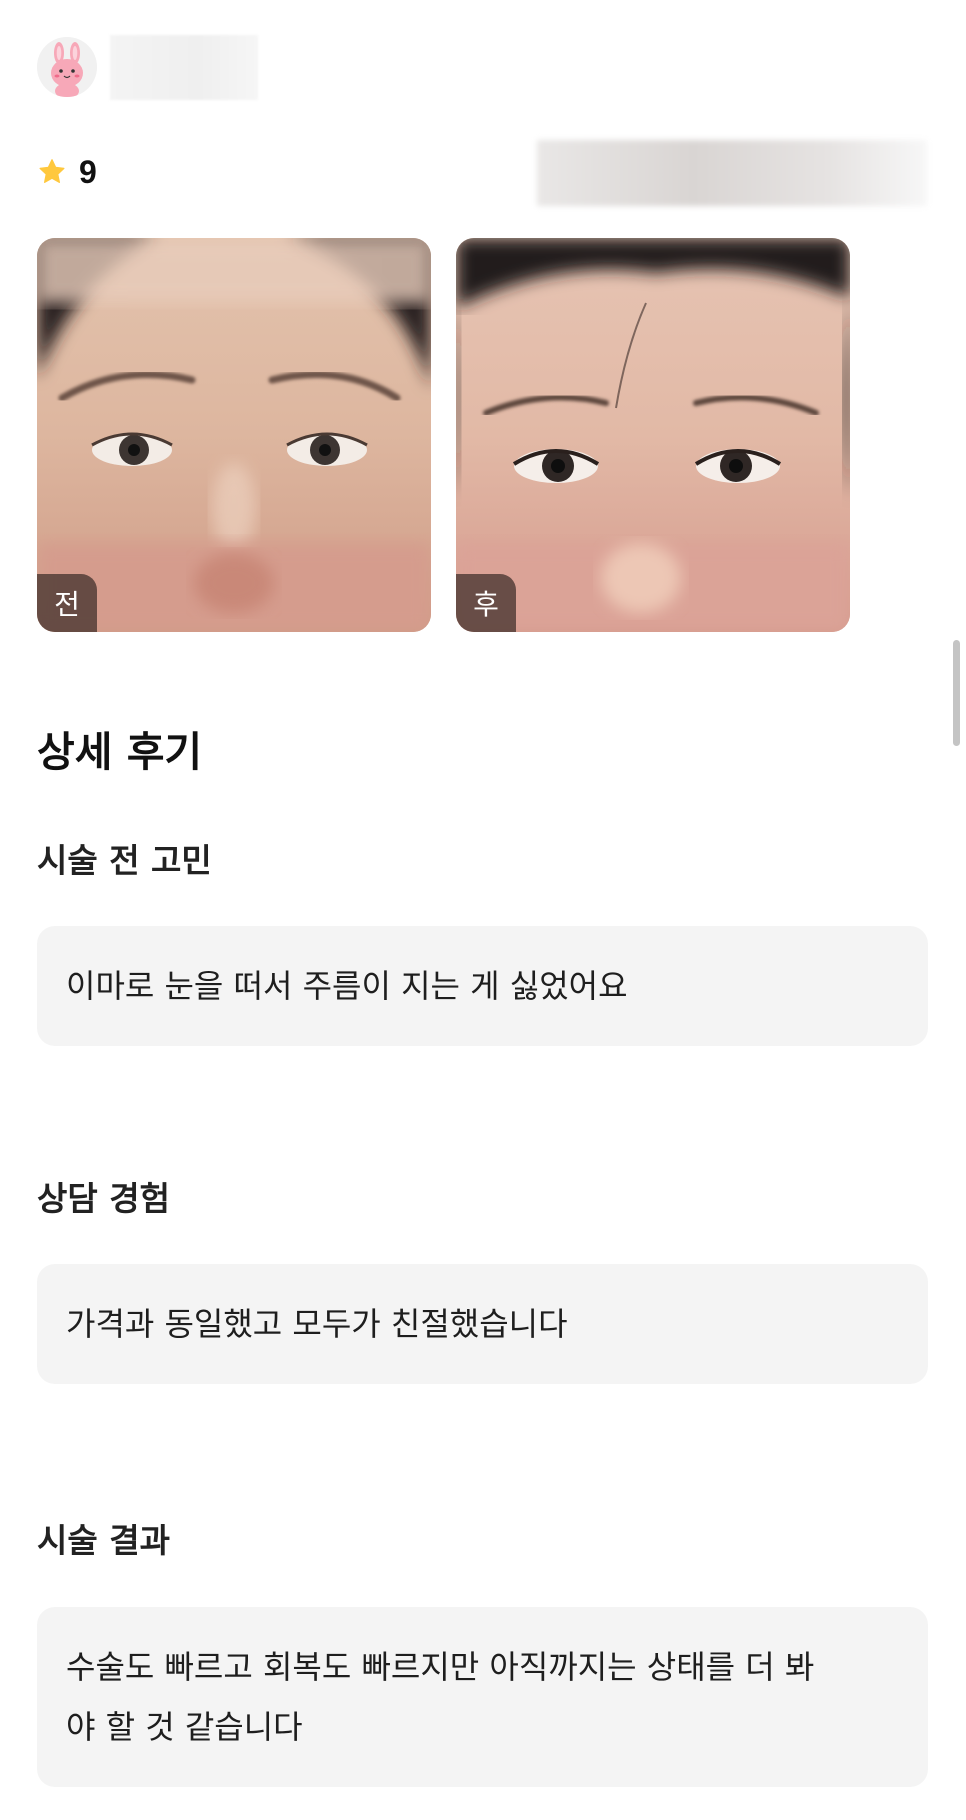  I want to click on before-label: 전, so click(67, 603).